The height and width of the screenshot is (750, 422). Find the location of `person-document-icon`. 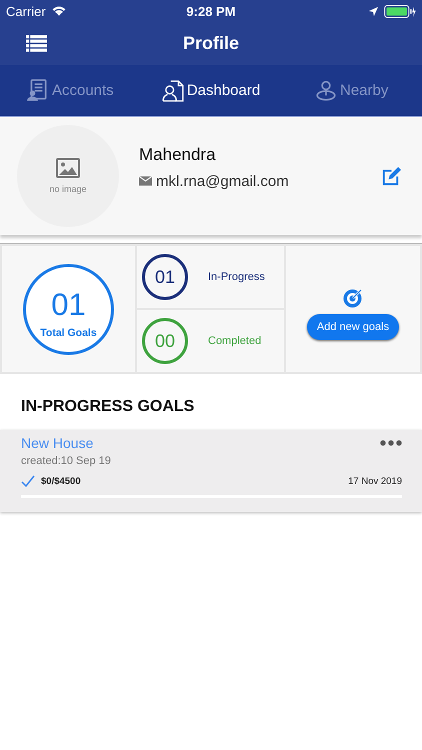

person-document-icon is located at coordinates (173, 90).